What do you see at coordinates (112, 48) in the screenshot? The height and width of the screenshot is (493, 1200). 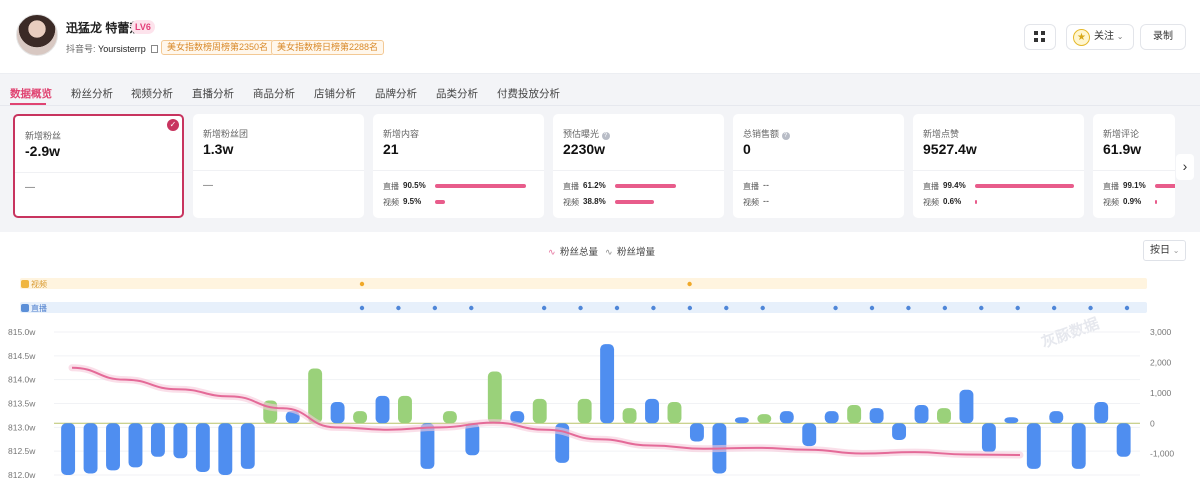 I see `douyin-id: 抖音号: Yoursisterrp` at bounding box center [112, 48].